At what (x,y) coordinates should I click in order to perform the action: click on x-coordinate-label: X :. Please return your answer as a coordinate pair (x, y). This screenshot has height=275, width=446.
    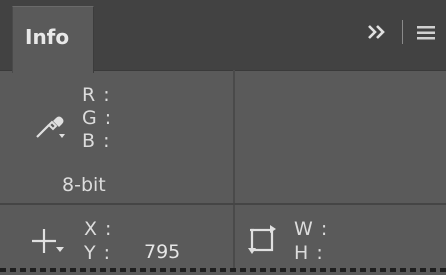
    Looking at the image, I should click on (98, 229).